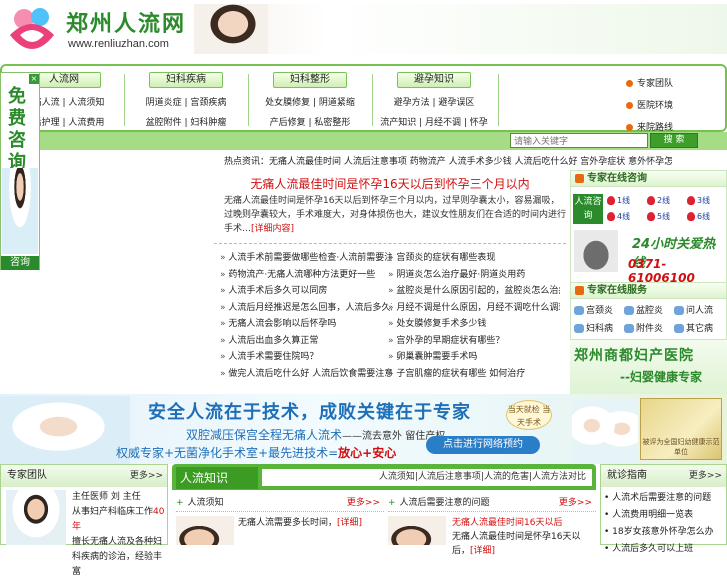 Image resolution: width=727 pixels, height=580 pixels. What do you see at coordinates (474, 374) in the screenshot?
I see `list-item: 子宫肌瘤的症状有哪些 如何治疗` at bounding box center [474, 374].